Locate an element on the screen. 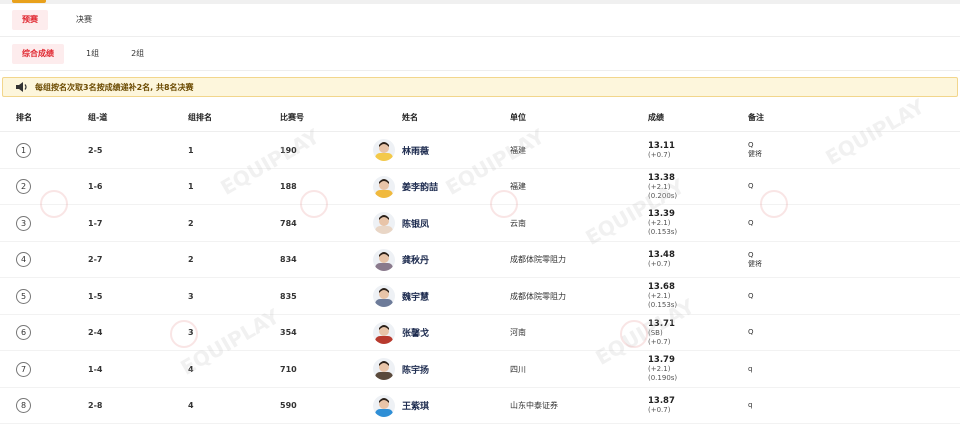 This screenshot has width=960, height=426. group-rank-cell: 4 is located at coordinates (191, 369).